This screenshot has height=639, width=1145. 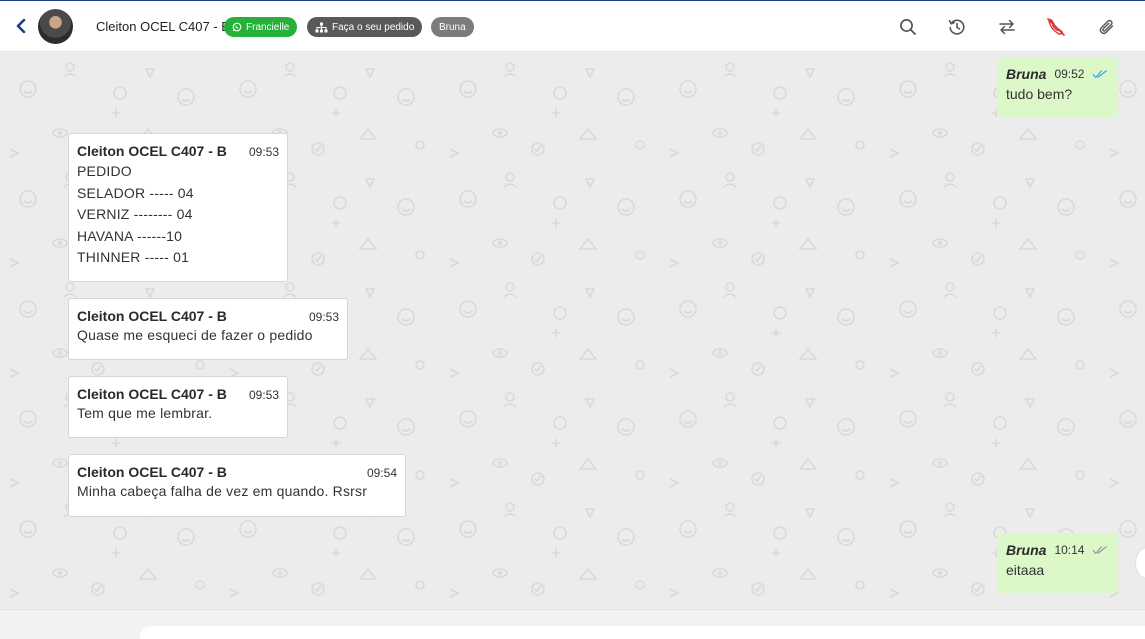 I want to click on message-text: eitaaa, so click(x=1025, y=570).